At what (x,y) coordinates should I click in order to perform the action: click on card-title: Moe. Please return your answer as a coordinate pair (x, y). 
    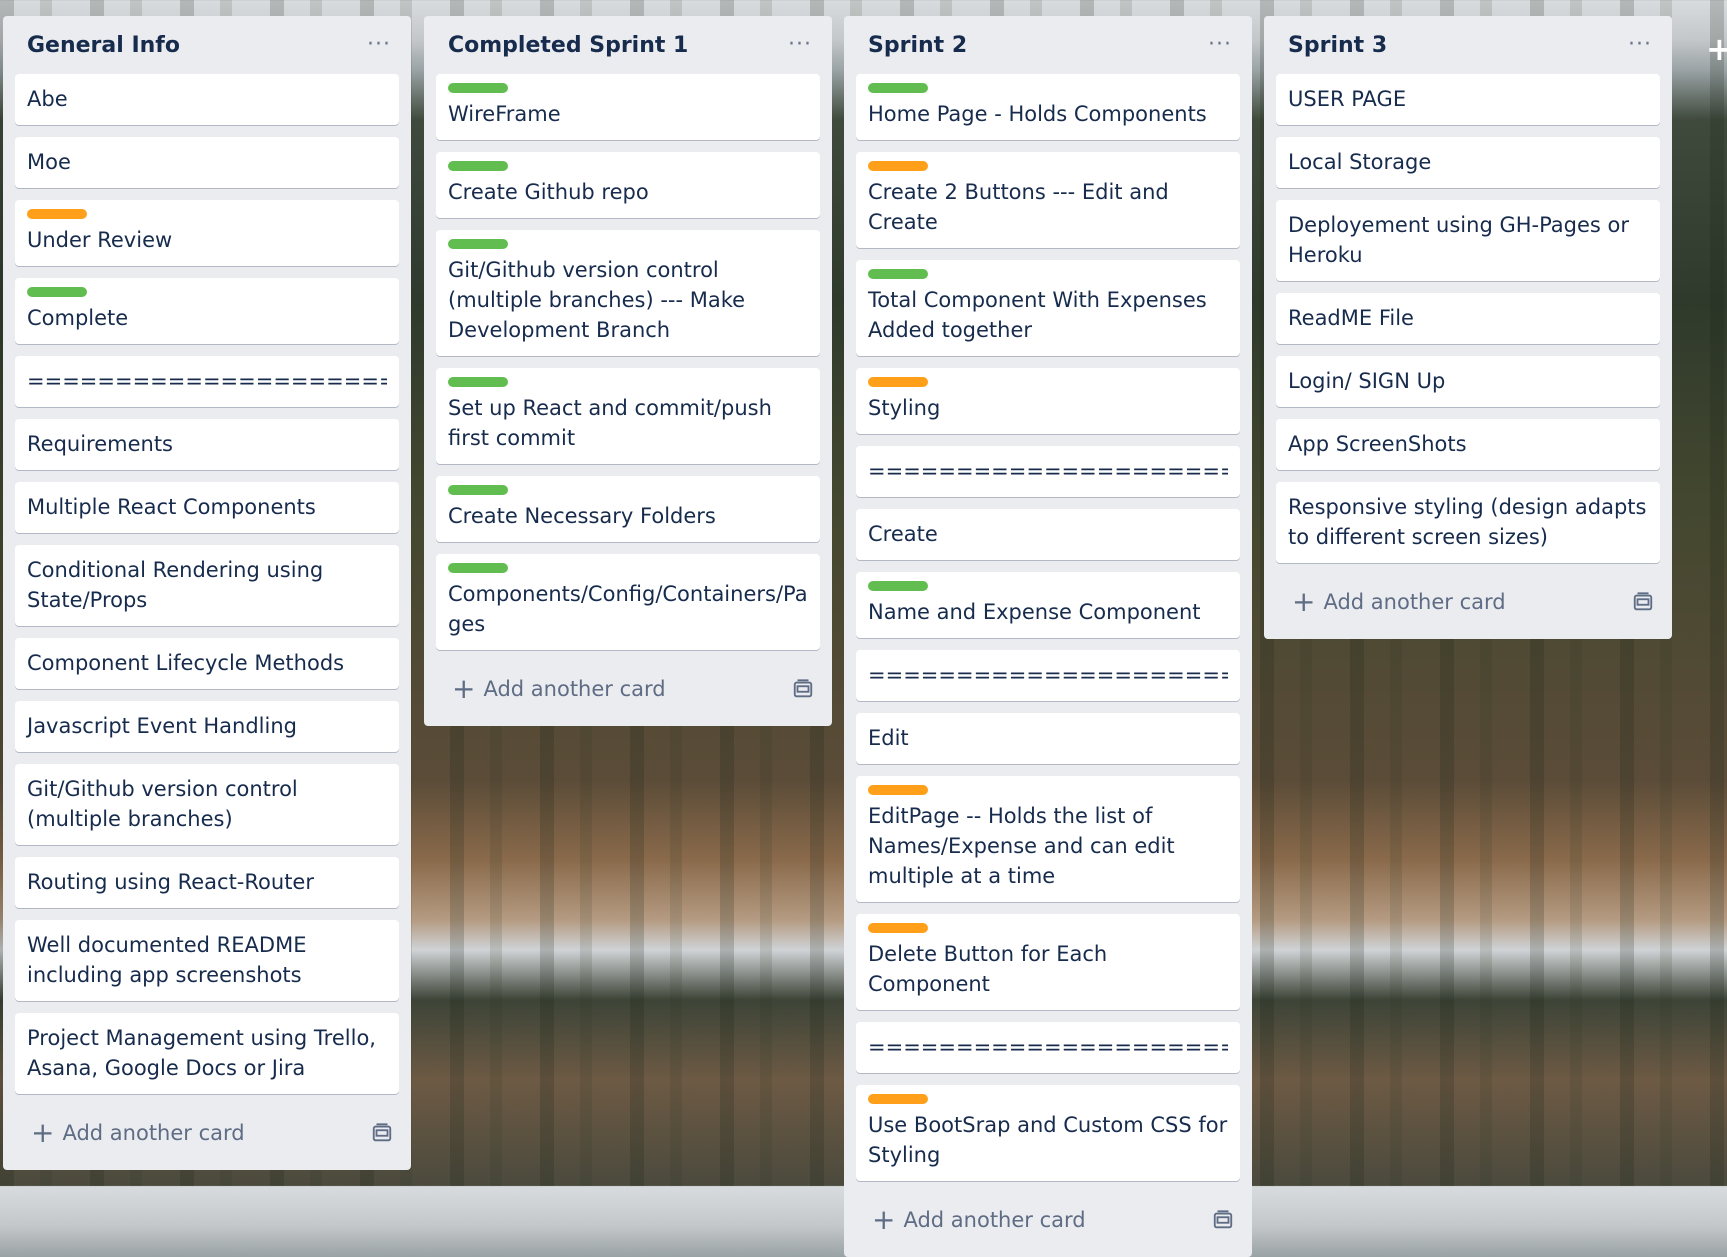
    Looking at the image, I should click on (49, 162).